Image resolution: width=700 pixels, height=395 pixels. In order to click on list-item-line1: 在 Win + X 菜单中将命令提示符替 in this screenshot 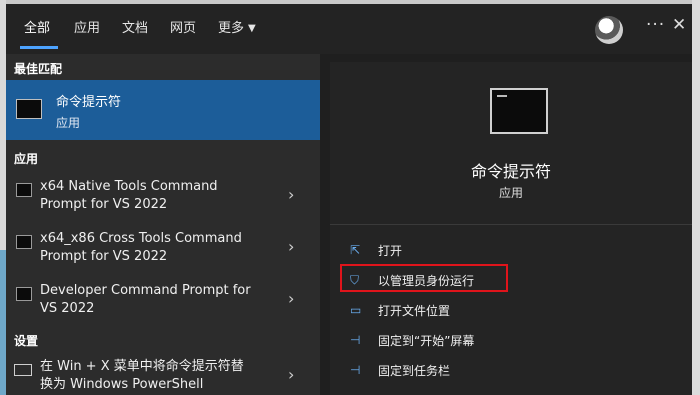, I will do `click(142, 366)`.